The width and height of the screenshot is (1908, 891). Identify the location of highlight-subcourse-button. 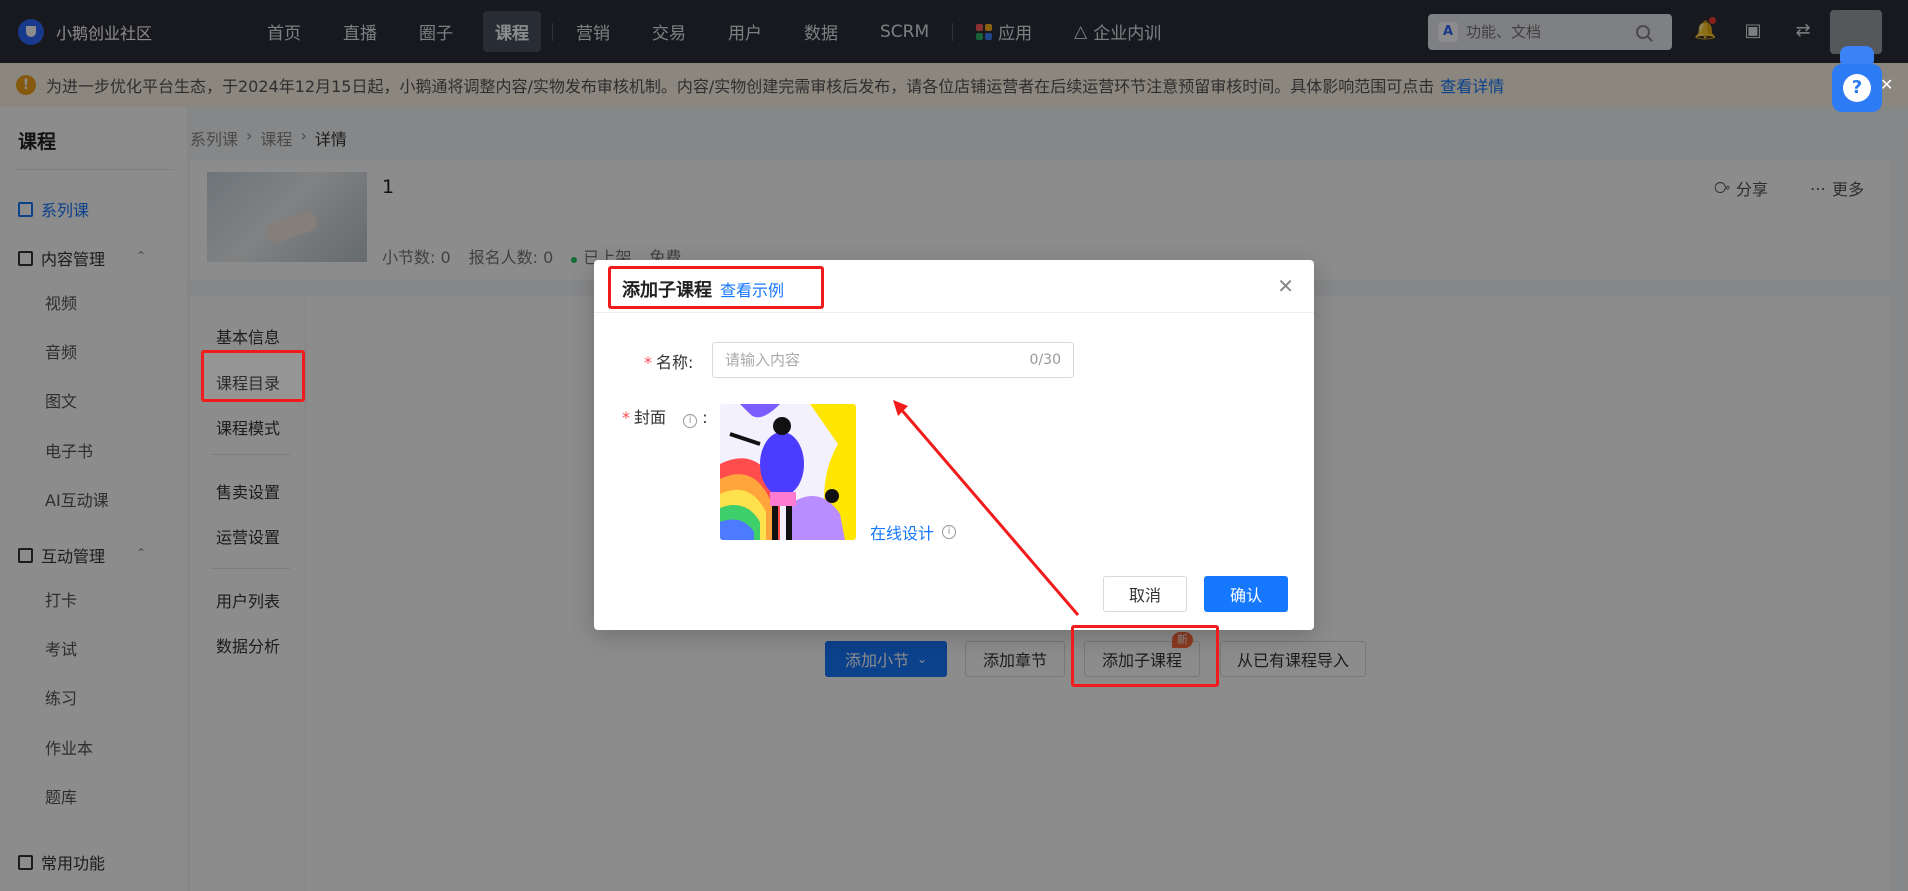
(1145, 656).